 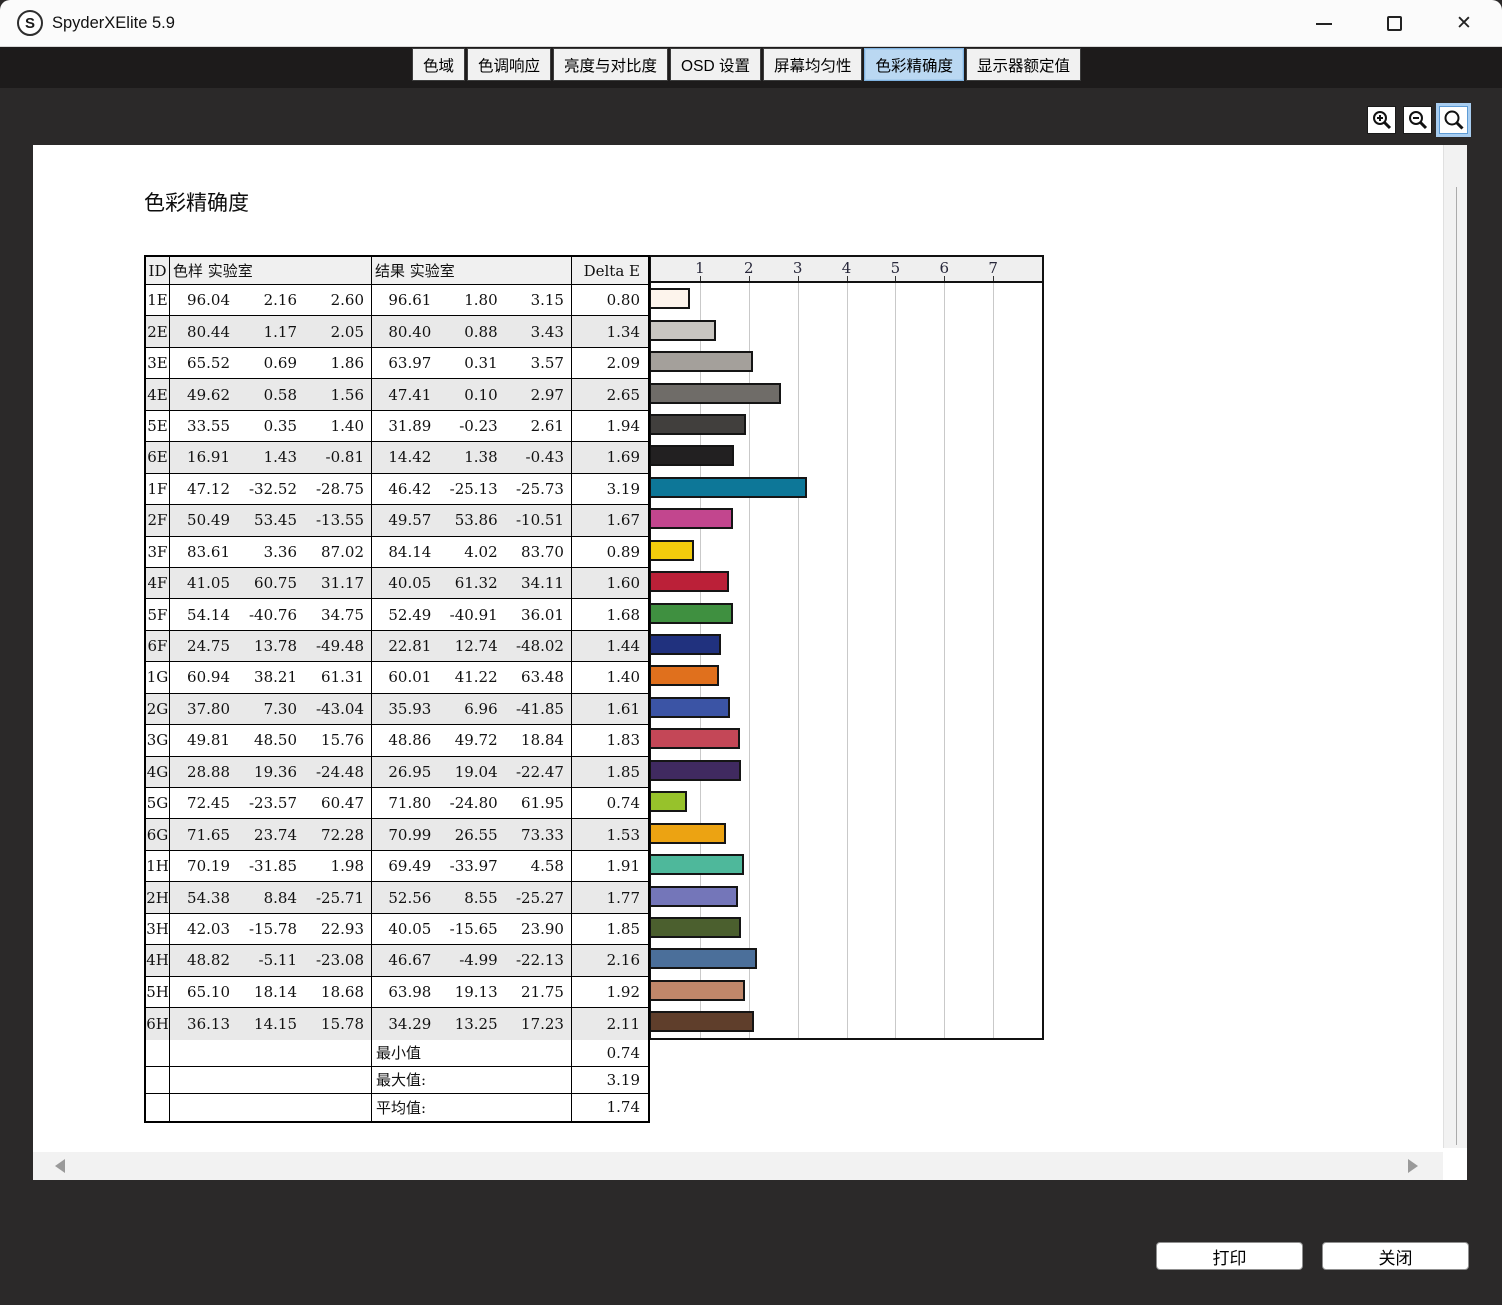 I want to click on summary-value: 0.74, so click(x=623, y=1052).